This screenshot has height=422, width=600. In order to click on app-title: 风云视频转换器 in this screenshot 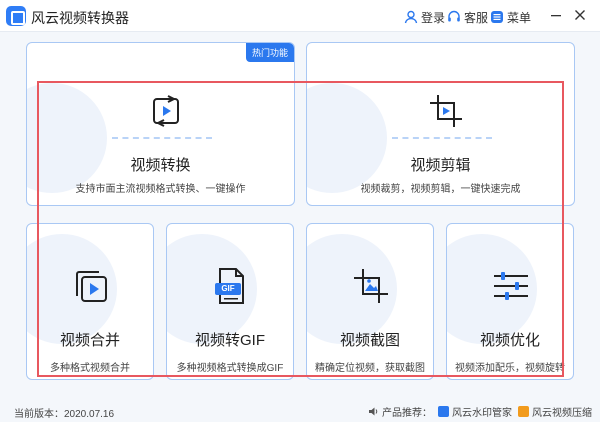, I will do `click(80, 18)`.